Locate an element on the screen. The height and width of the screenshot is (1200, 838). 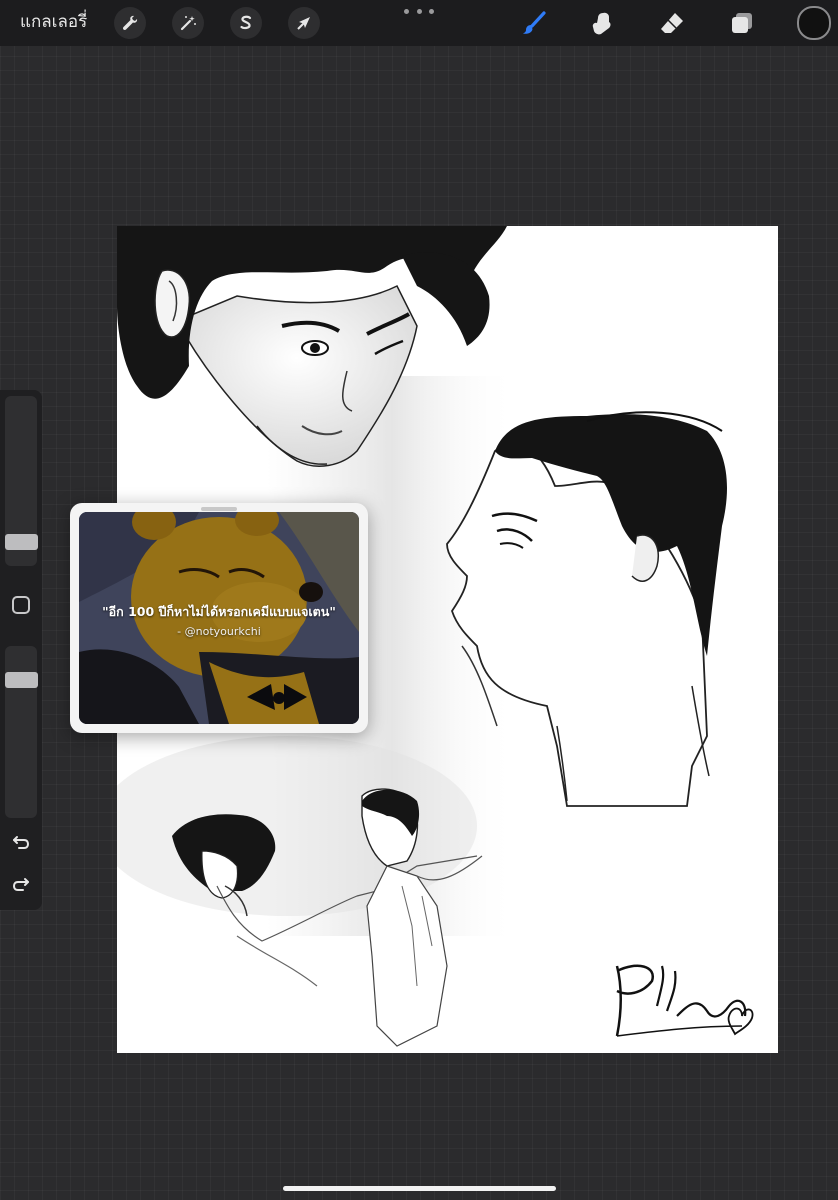
adjustments-button is located at coordinates (188, 23).